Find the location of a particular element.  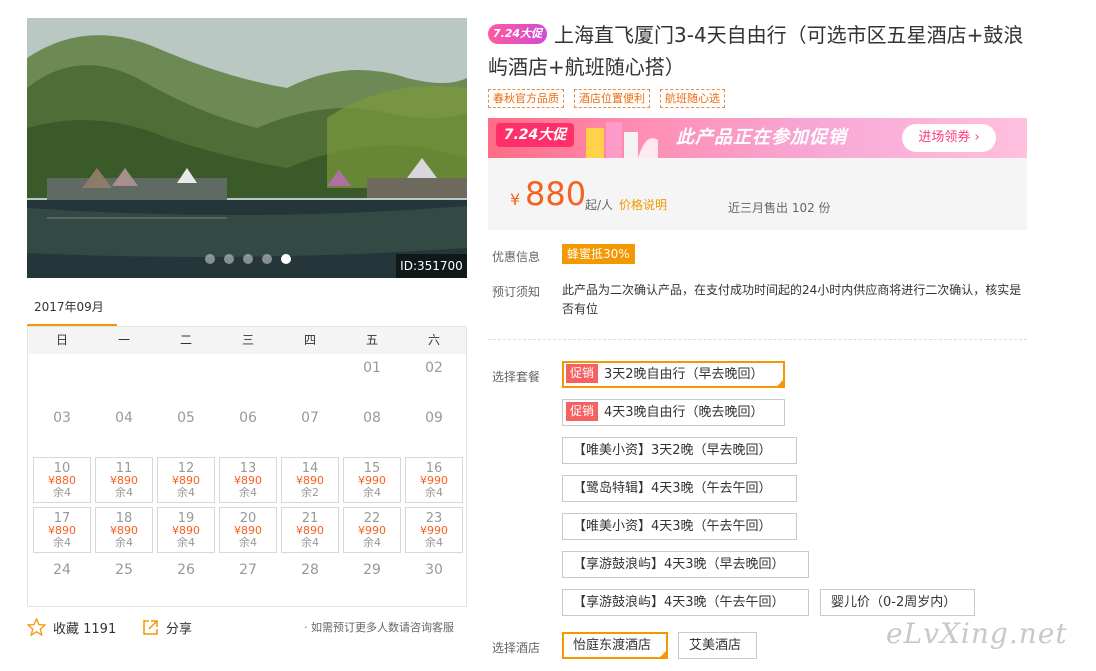

calendar-day: 30 is located at coordinates (434, 570).